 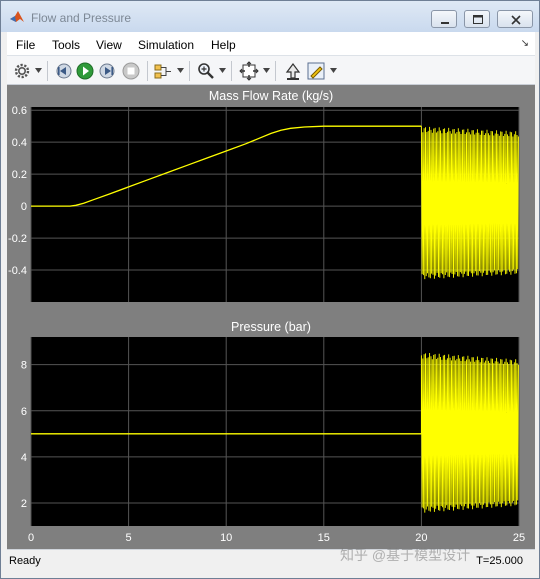 What do you see at coordinates (24, 412) in the screenshot?
I see `y-tick-label: 6` at bounding box center [24, 412].